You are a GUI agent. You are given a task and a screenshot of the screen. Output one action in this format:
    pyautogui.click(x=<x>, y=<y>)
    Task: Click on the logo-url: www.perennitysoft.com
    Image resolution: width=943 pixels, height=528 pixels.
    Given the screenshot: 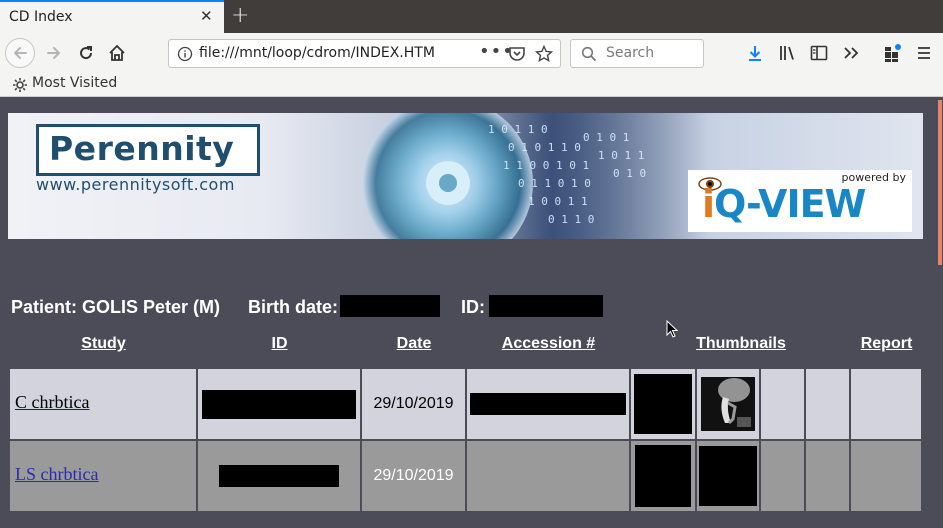 What is the action you would take?
    pyautogui.click(x=135, y=184)
    